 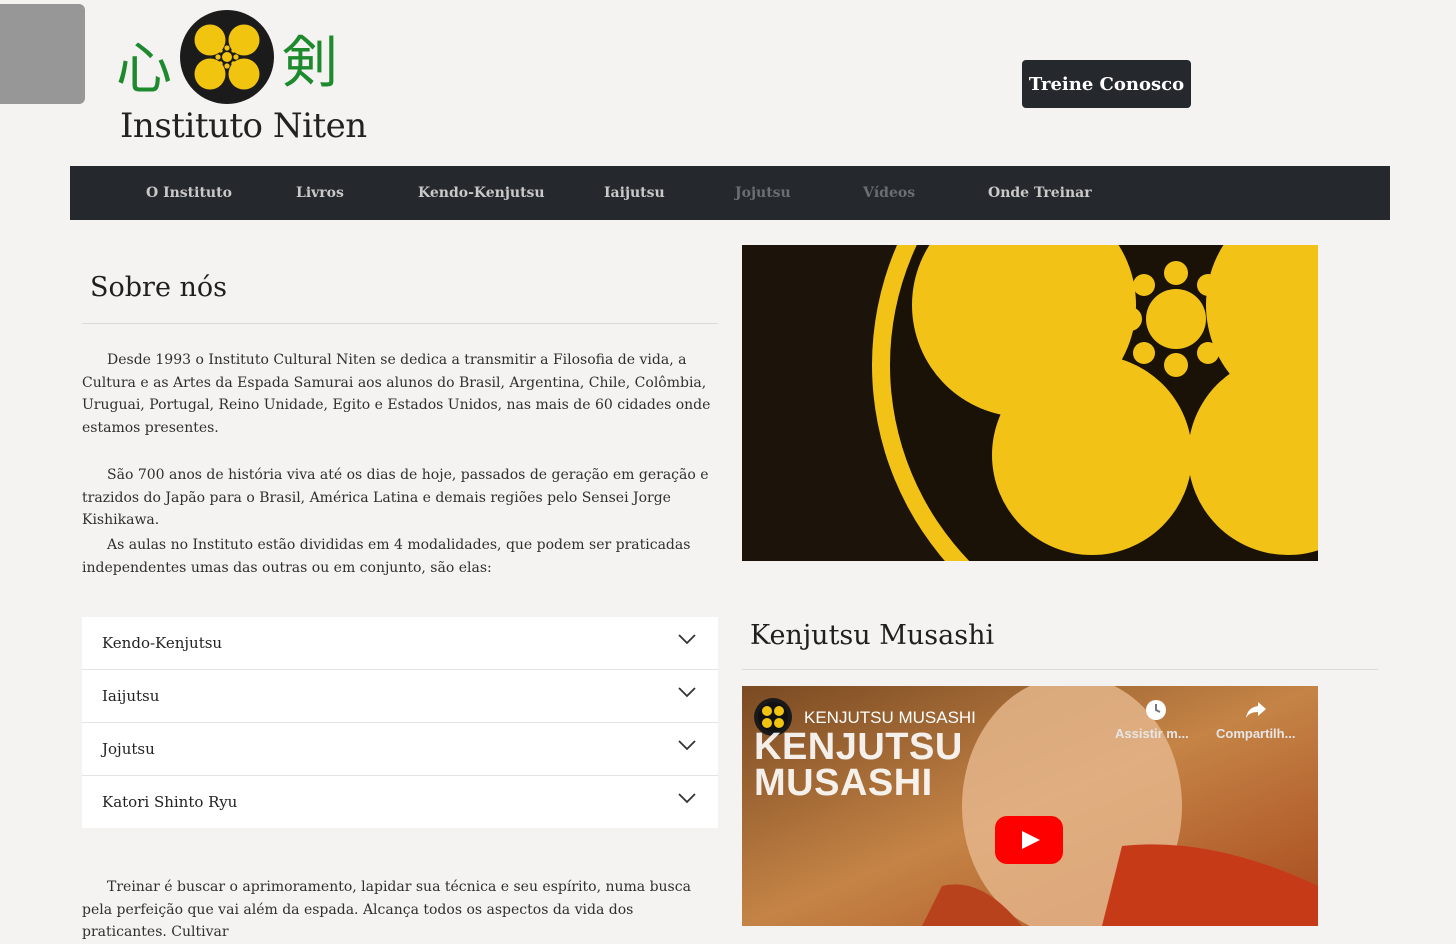 What do you see at coordinates (1256, 710) in the screenshot?
I see `share-icon` at bounding box center [1256, 710].